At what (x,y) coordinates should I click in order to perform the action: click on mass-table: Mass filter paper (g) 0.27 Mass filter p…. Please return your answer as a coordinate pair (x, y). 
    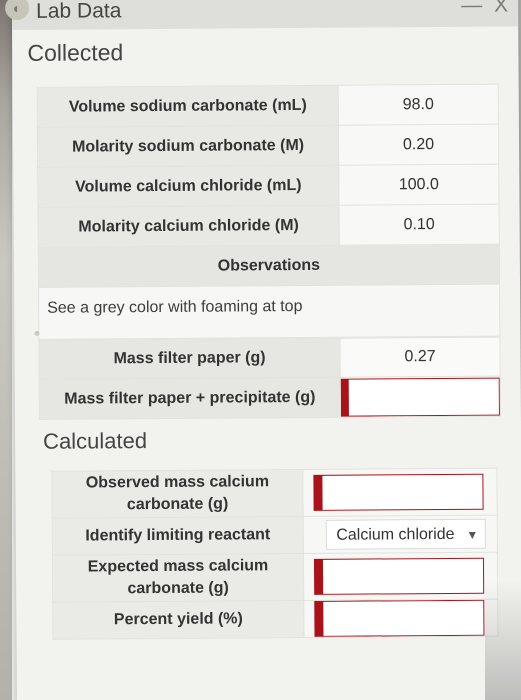
    Looking at the image, I should click on (269, 378).